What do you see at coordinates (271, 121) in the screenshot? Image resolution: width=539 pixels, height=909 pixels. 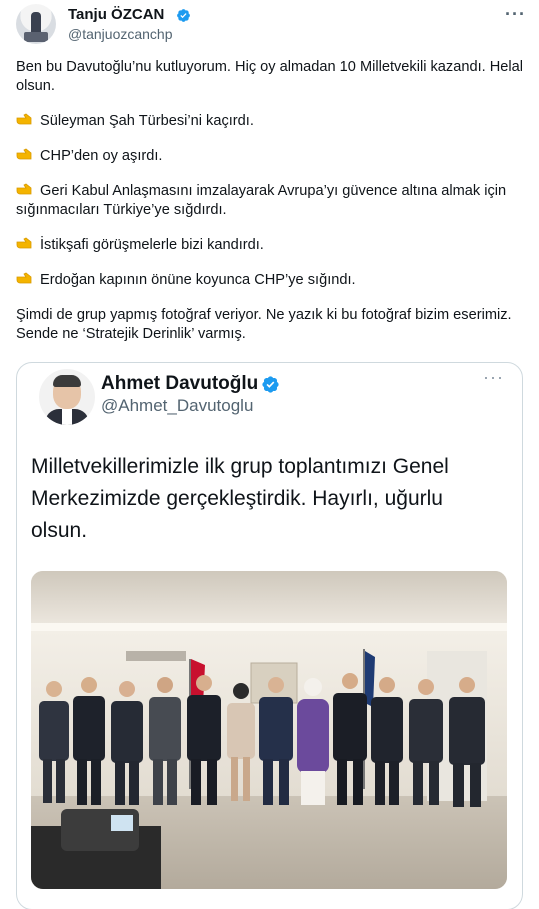 I see `tweet-point: Süleyman Şah Türbesi’ni kaçırdı.` at bounding box center [271, 121].